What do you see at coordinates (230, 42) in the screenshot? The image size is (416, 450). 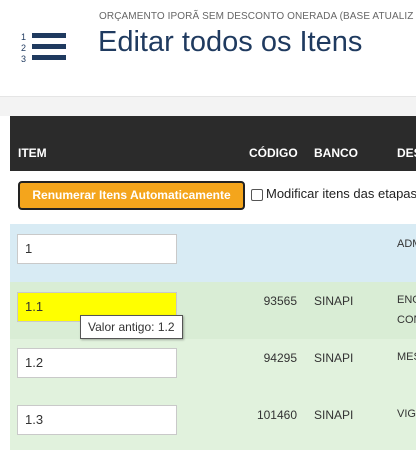 I see `page-title: Editar todos os Itens` at bounding box center [230, 42].